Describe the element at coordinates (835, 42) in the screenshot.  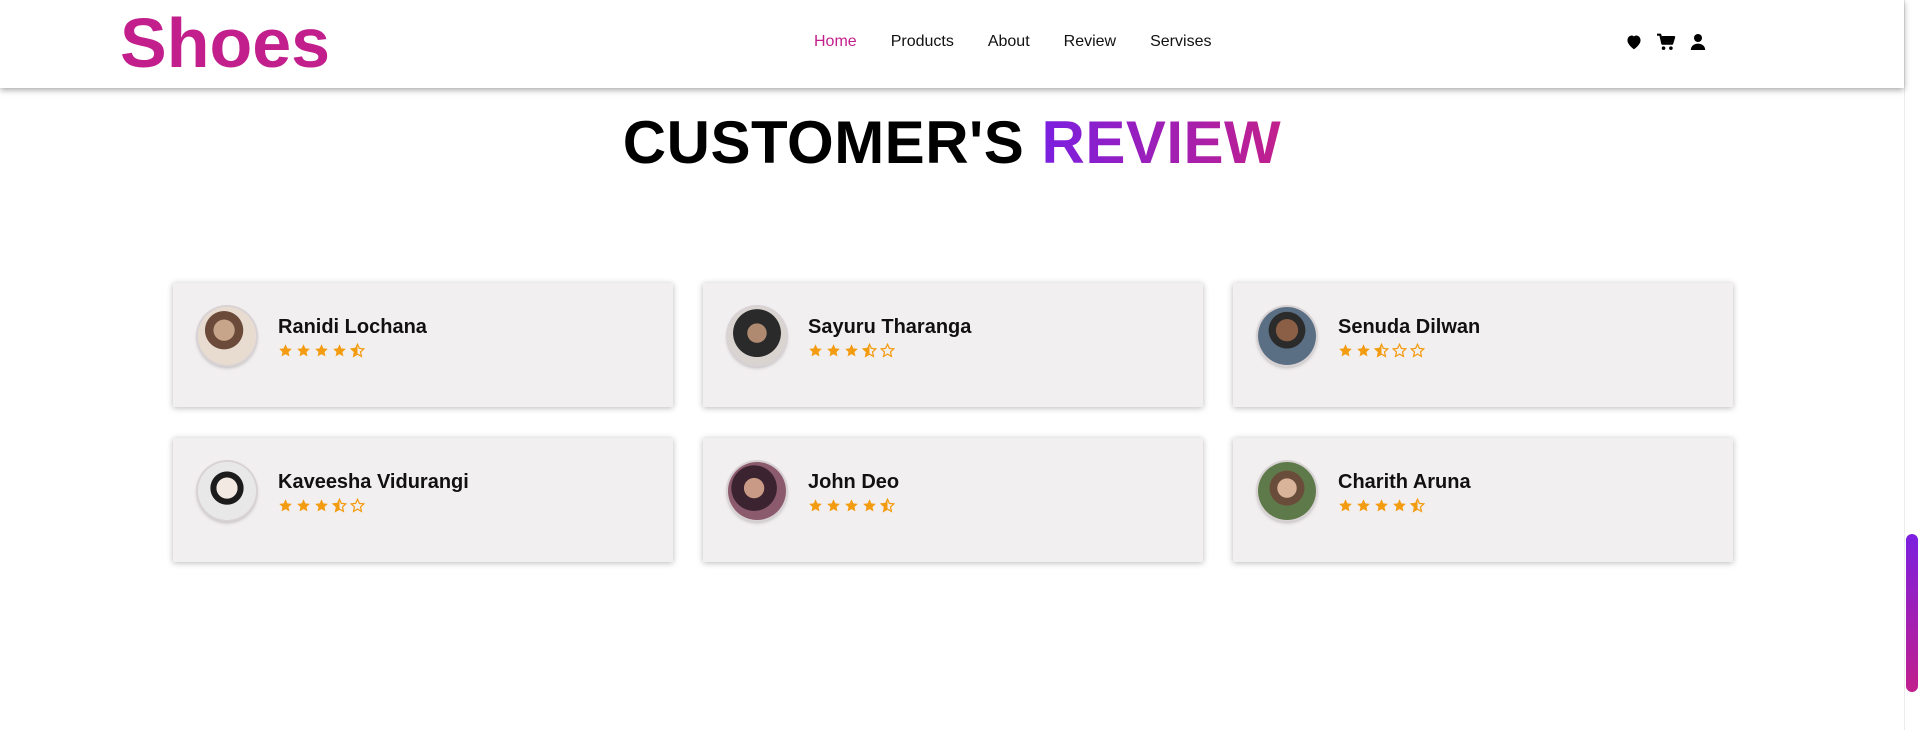
I see `nav-home: Home` at that location.